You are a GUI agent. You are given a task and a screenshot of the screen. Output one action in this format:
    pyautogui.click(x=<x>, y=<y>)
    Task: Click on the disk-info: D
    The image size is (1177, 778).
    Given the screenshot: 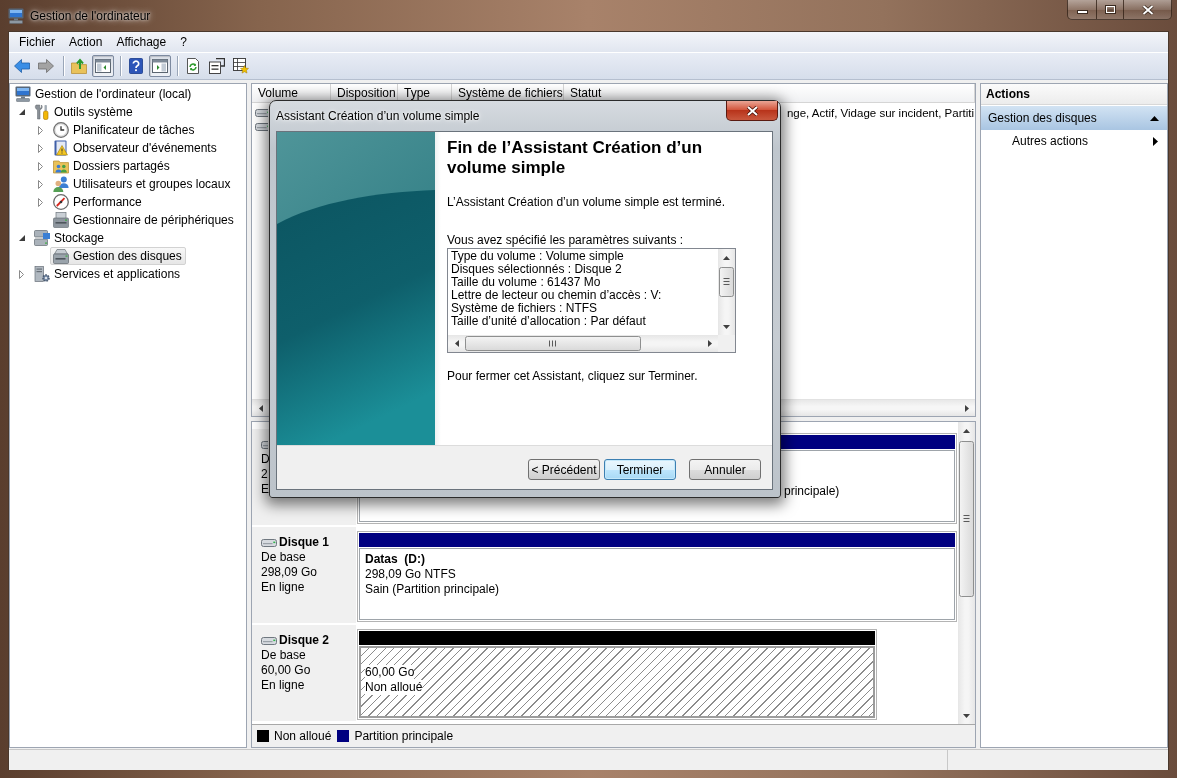 What is the action you would take?
    pyautogui.click(x=265, y=459)
    